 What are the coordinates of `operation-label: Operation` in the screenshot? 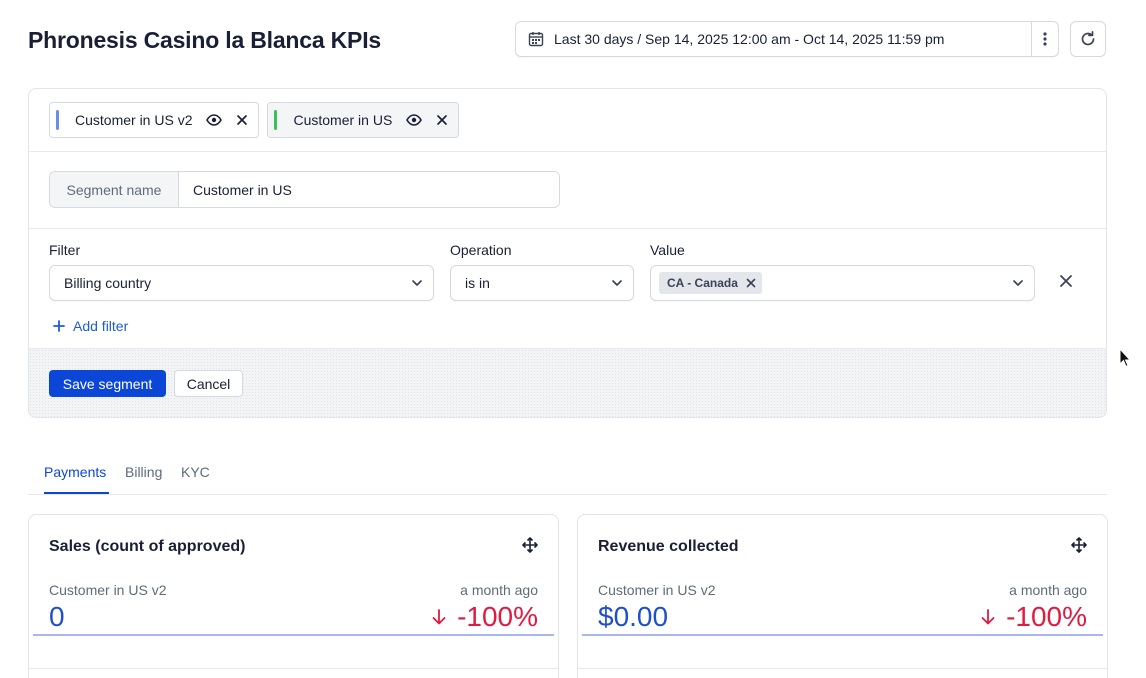 It's located at (481, 250).